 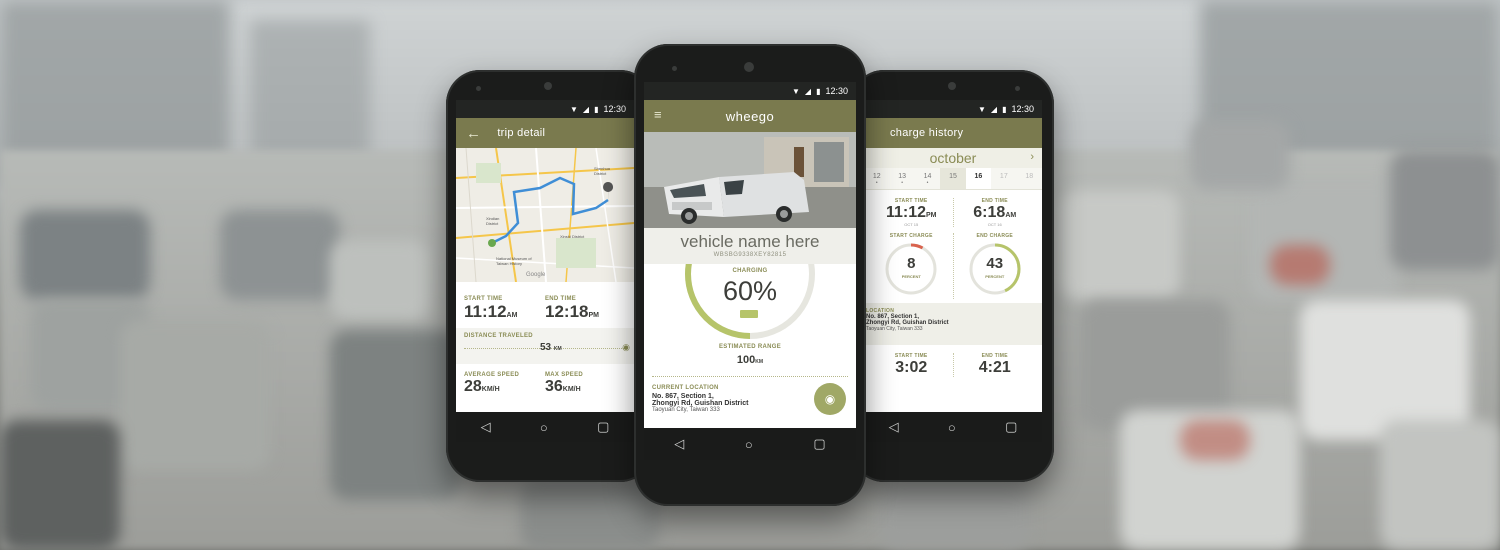 I want to click on trip-times: START TIME 11:12AM END TIME 12:18PM, so click(x=545, y=305).